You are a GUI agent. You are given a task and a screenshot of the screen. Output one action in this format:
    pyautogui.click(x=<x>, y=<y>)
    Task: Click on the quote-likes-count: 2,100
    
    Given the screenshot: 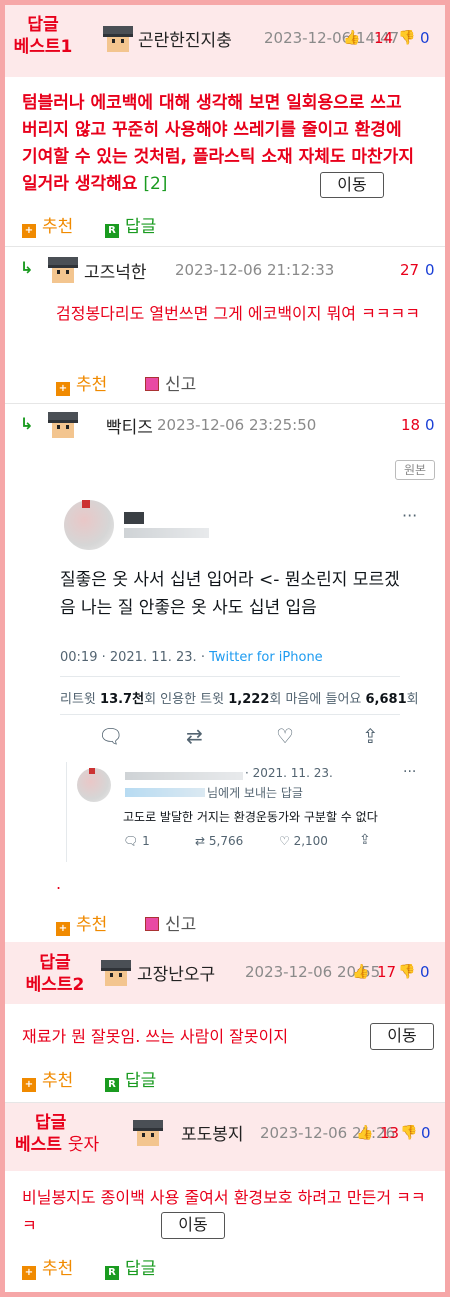 What is the action you would take?
    pyautogui.click(x=310, y=841)
    